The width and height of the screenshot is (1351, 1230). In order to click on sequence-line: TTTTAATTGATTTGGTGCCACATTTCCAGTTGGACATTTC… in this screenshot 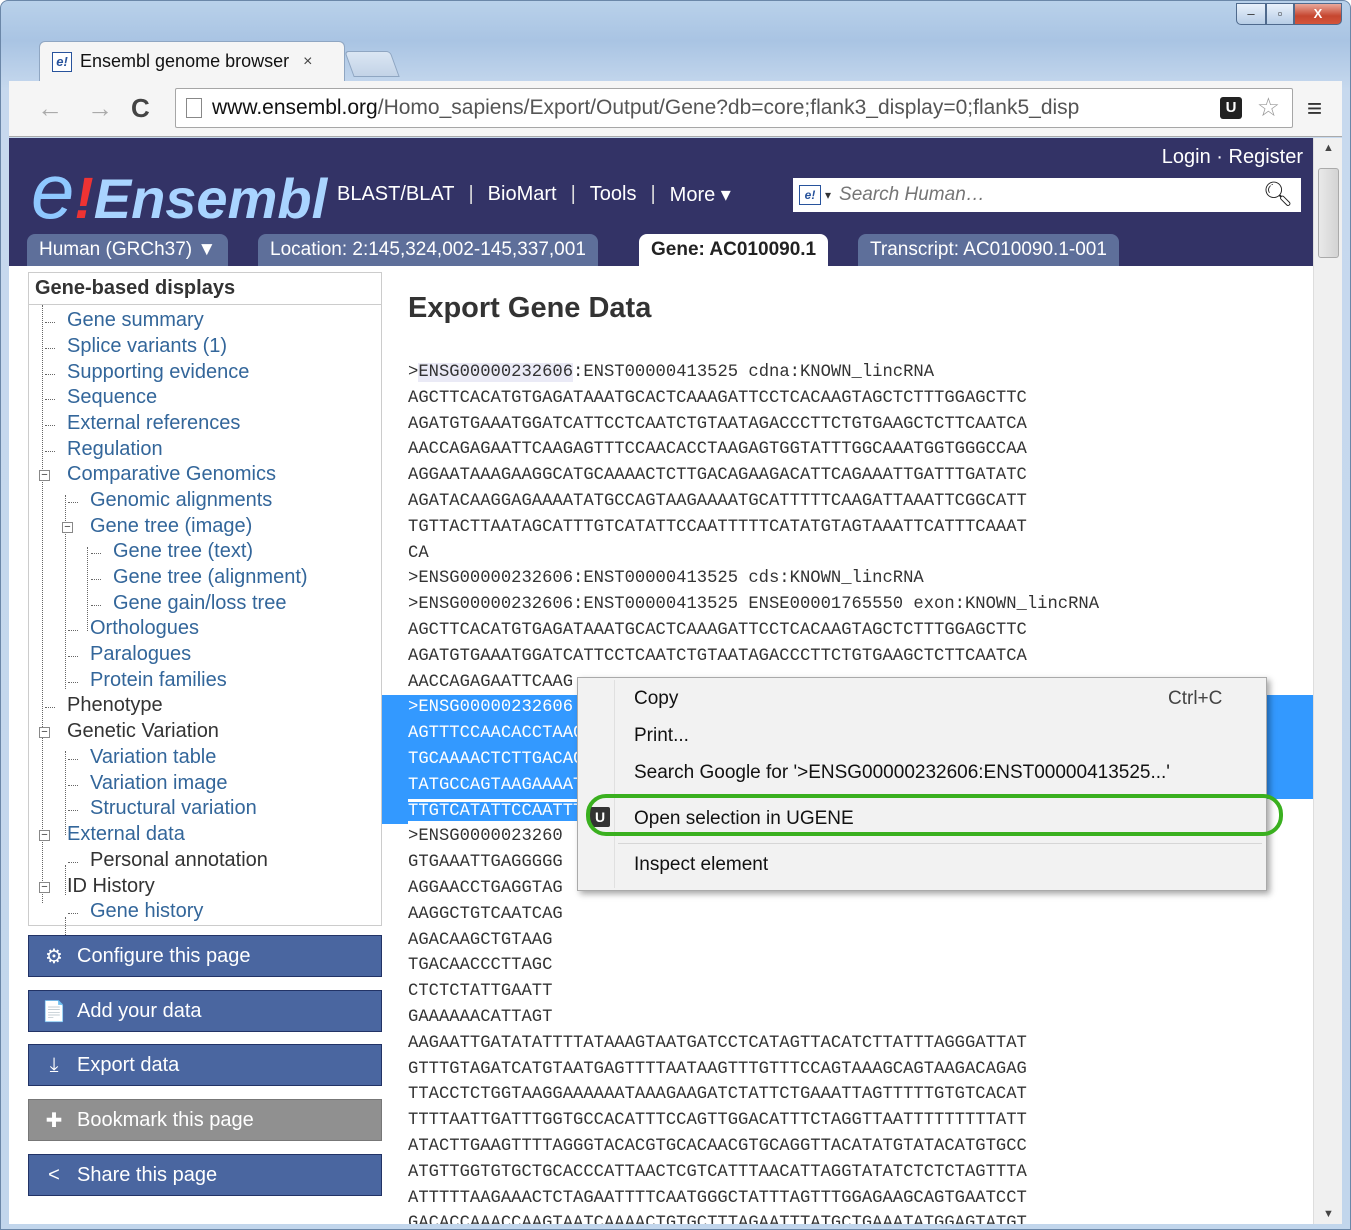, I will do `click(717, 1121)`.